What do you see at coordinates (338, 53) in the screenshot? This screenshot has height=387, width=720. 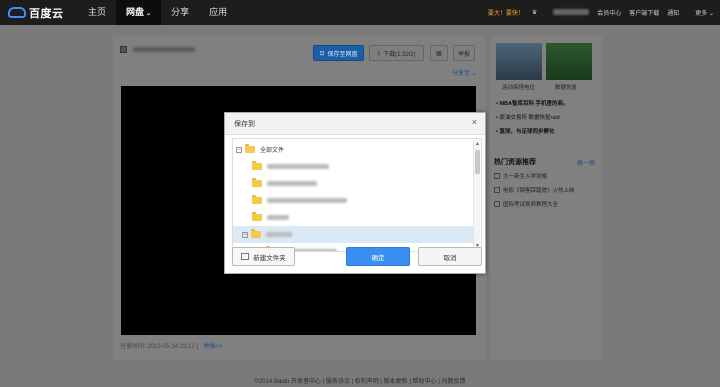 I see `save-to-disk-button: ⊡ 保存至网盘` at bounding box center [338, 53].